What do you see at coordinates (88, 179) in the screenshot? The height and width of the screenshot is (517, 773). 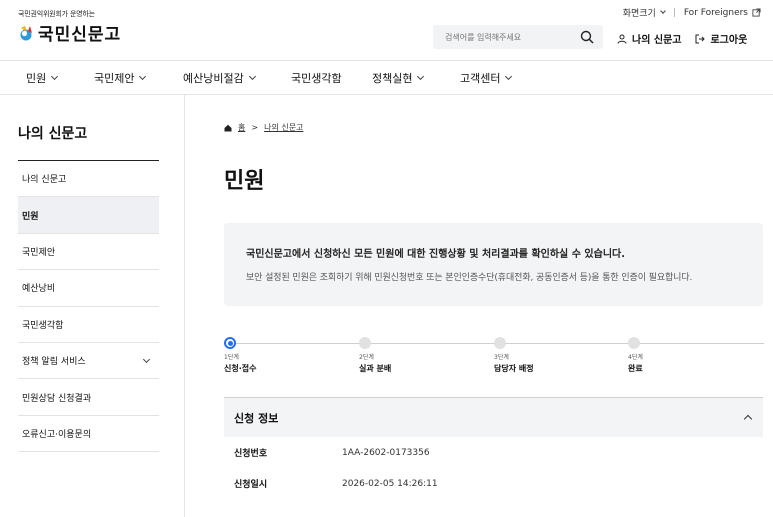 I see `sidebar-item-my: 나의 신문고` at bounding box center [88, 179].